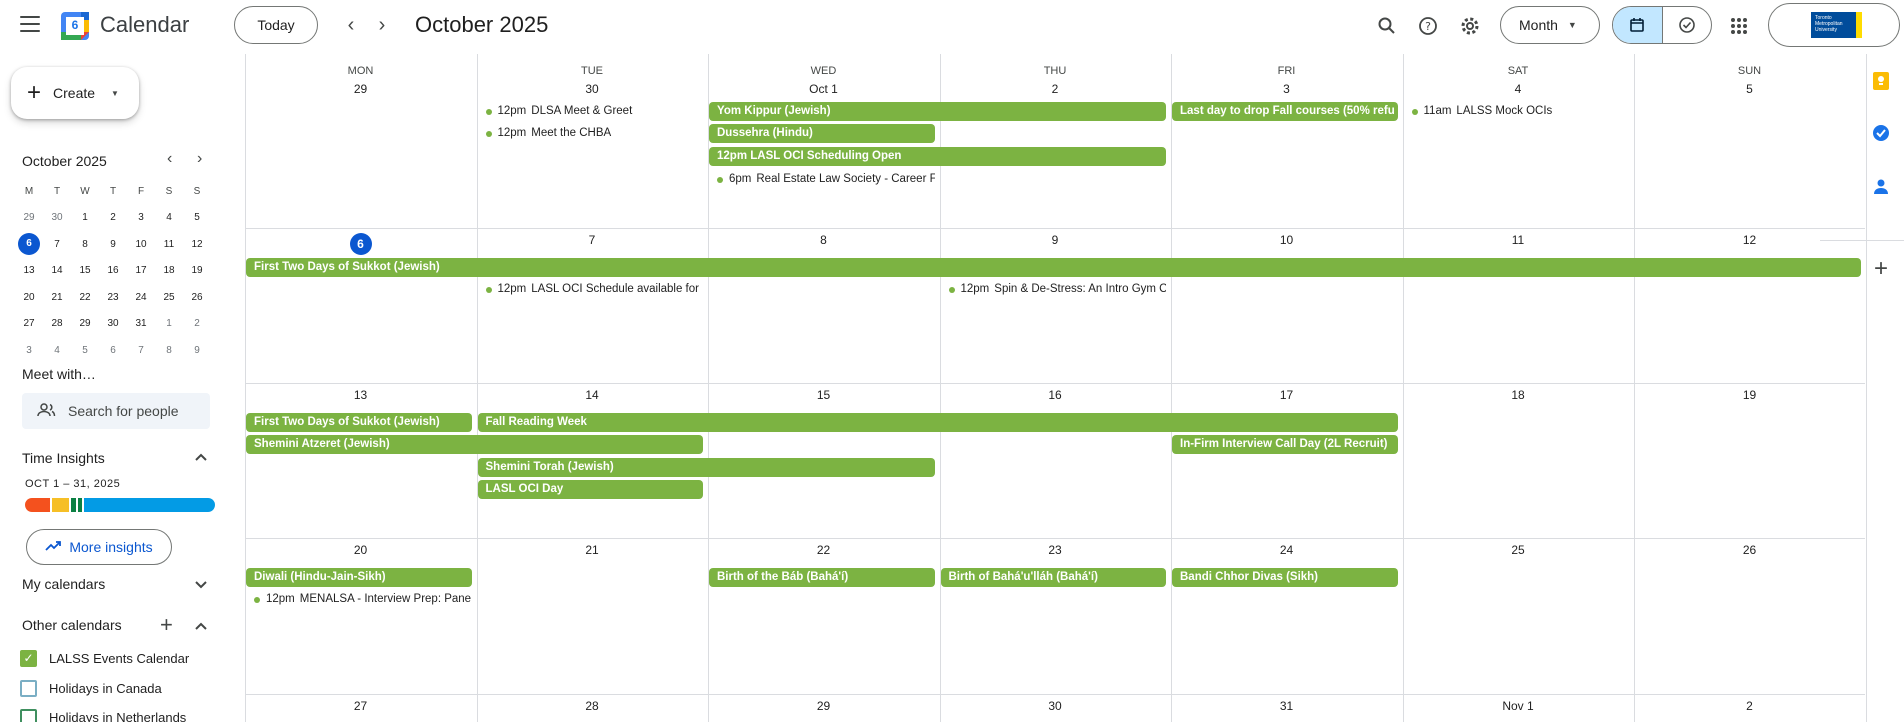 This screenshot has width=1904, height=722. What do you see at coordinates (29, 323) in the screenshot?
I see `mini-day: 27` at bounding box center [29, 323].